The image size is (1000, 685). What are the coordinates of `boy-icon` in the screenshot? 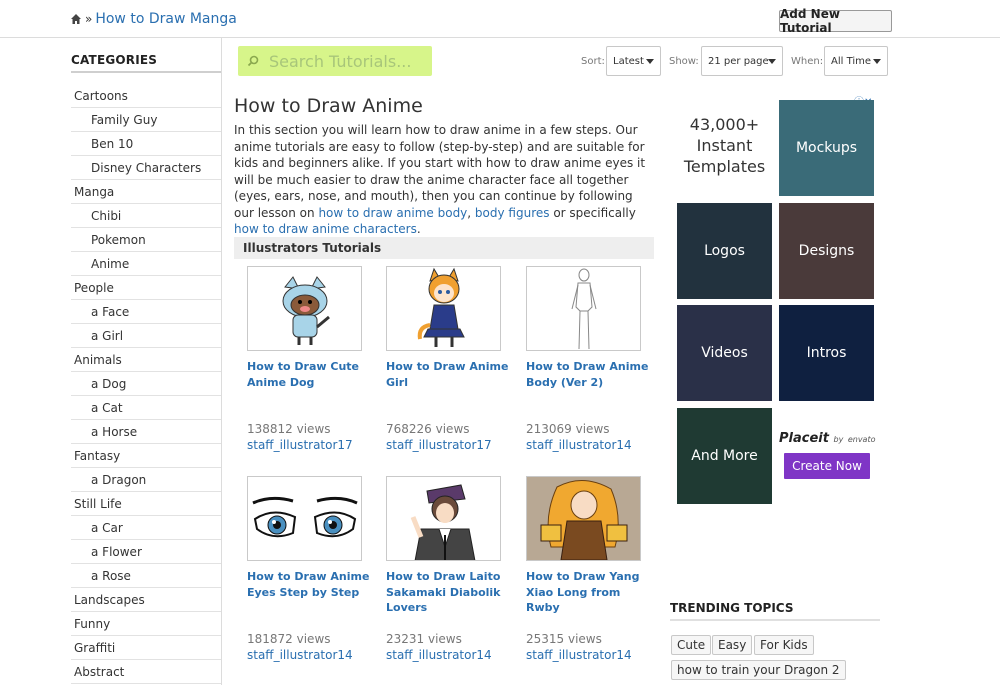 It's located at (442, 521).